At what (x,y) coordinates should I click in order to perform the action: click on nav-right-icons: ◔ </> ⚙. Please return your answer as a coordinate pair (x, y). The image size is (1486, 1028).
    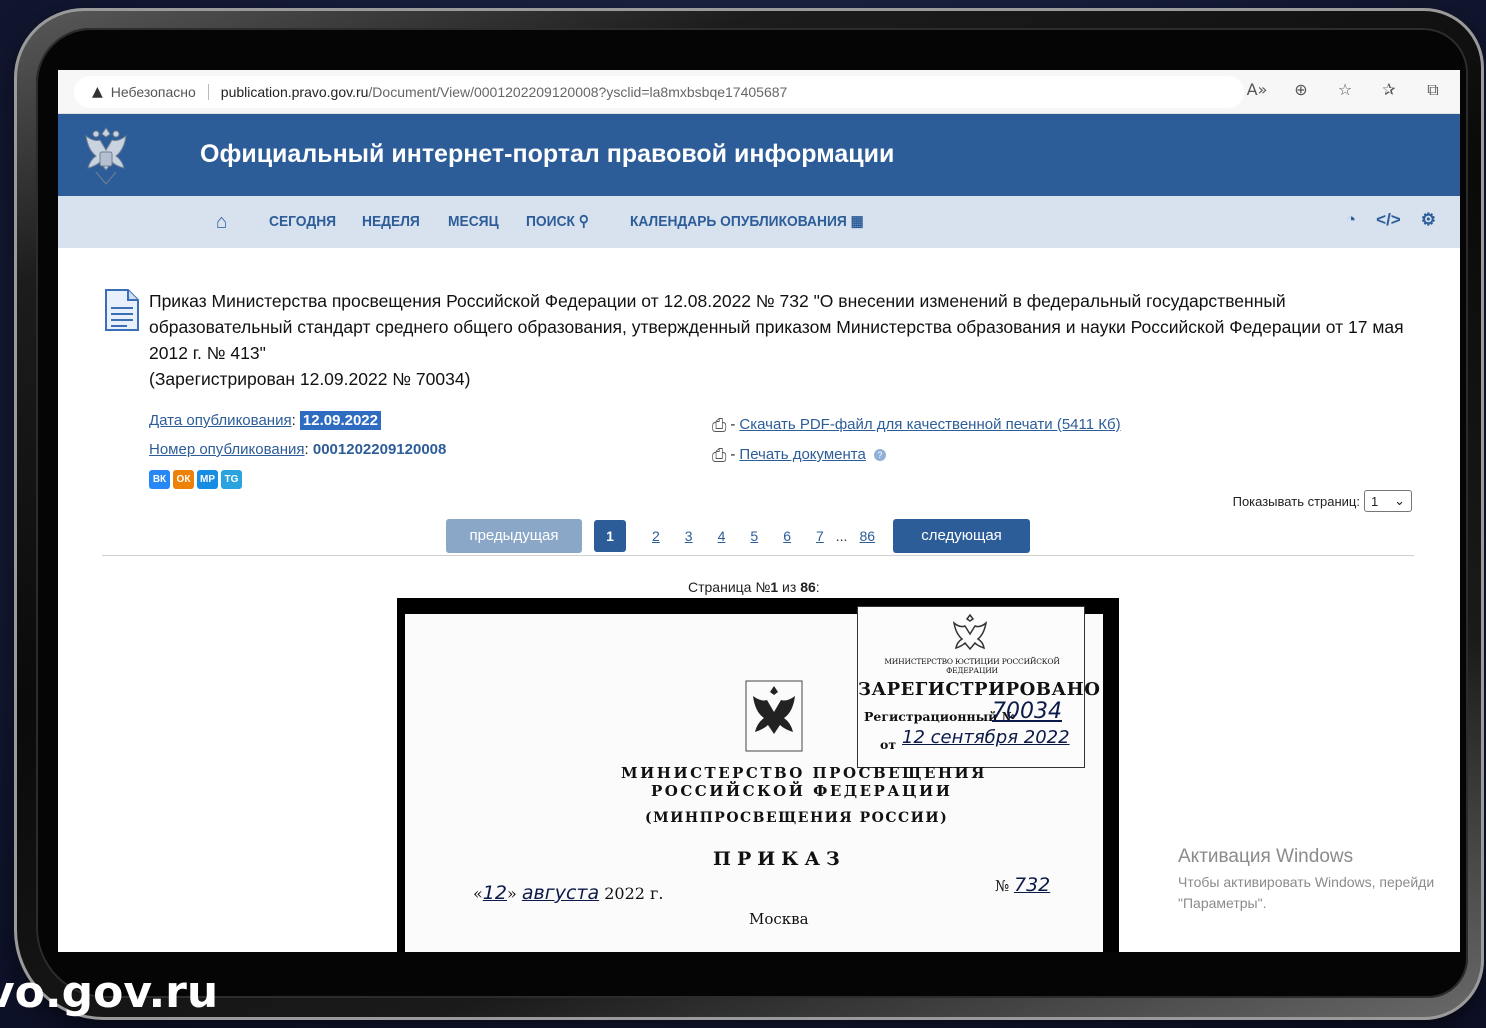
    Looking at the image, I should click on (1391, 220).